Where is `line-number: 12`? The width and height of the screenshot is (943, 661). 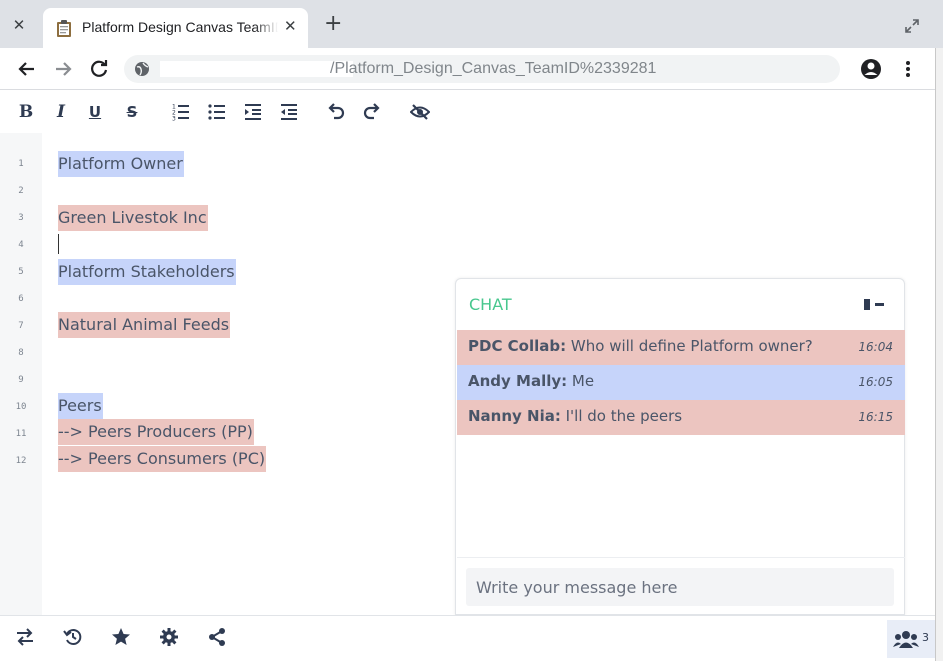 line-number: 12 is located at coordinates (21, 461).